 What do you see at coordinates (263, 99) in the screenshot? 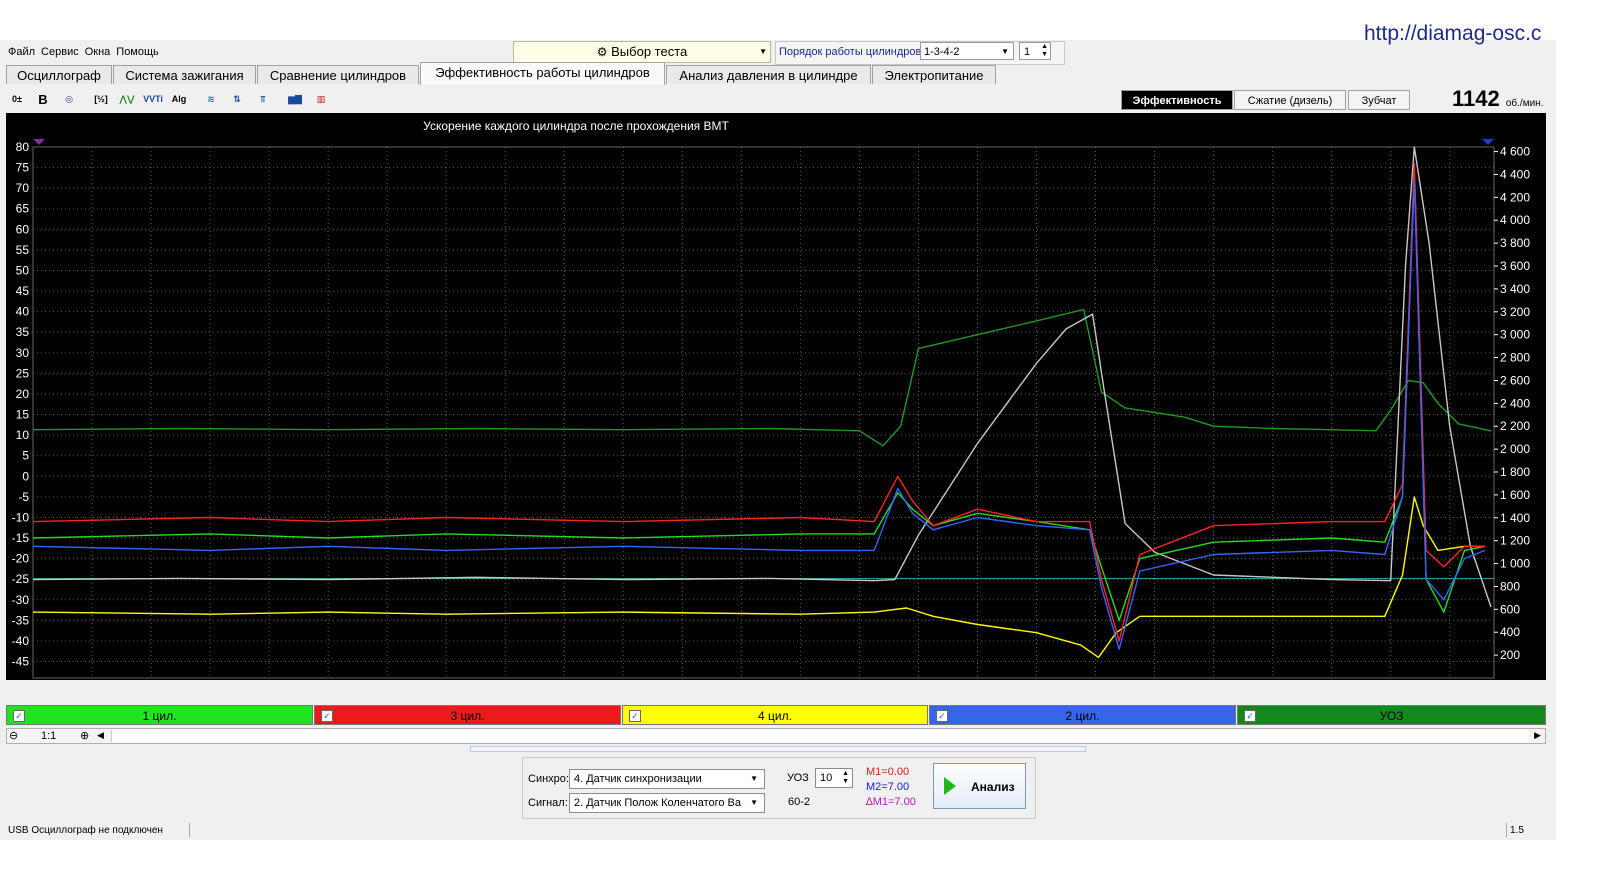
I see `marker-icon: ⫪` at bounding box center [263, 99].